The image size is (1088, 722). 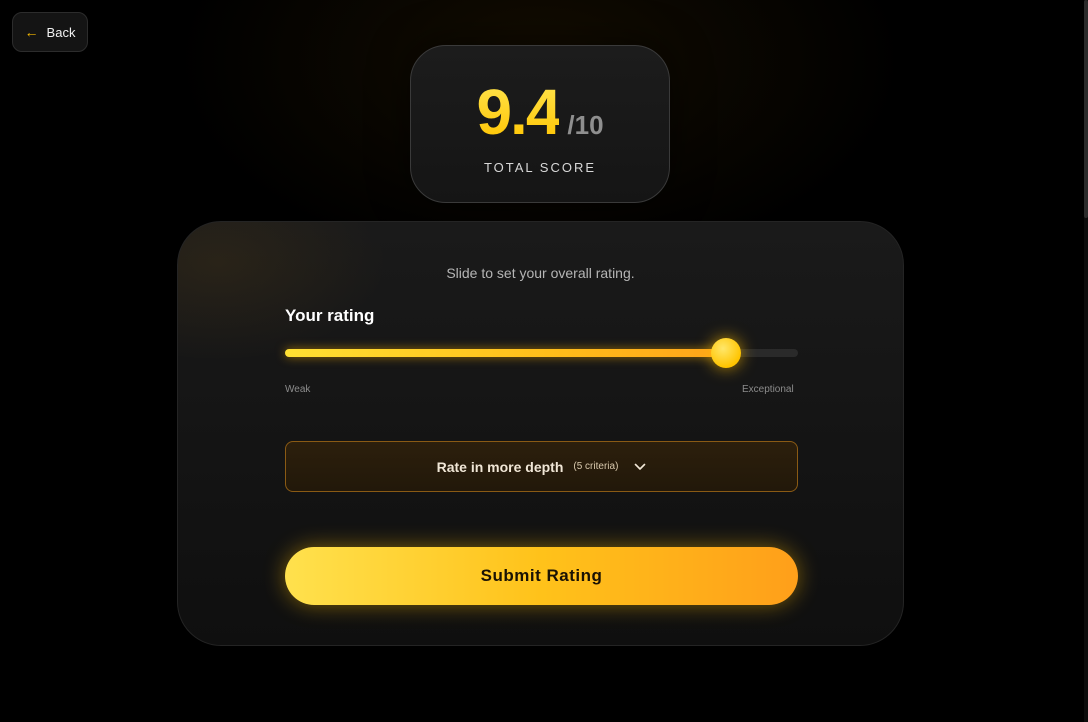 I want to click on slider-thumb, so click(x=726, y=353).